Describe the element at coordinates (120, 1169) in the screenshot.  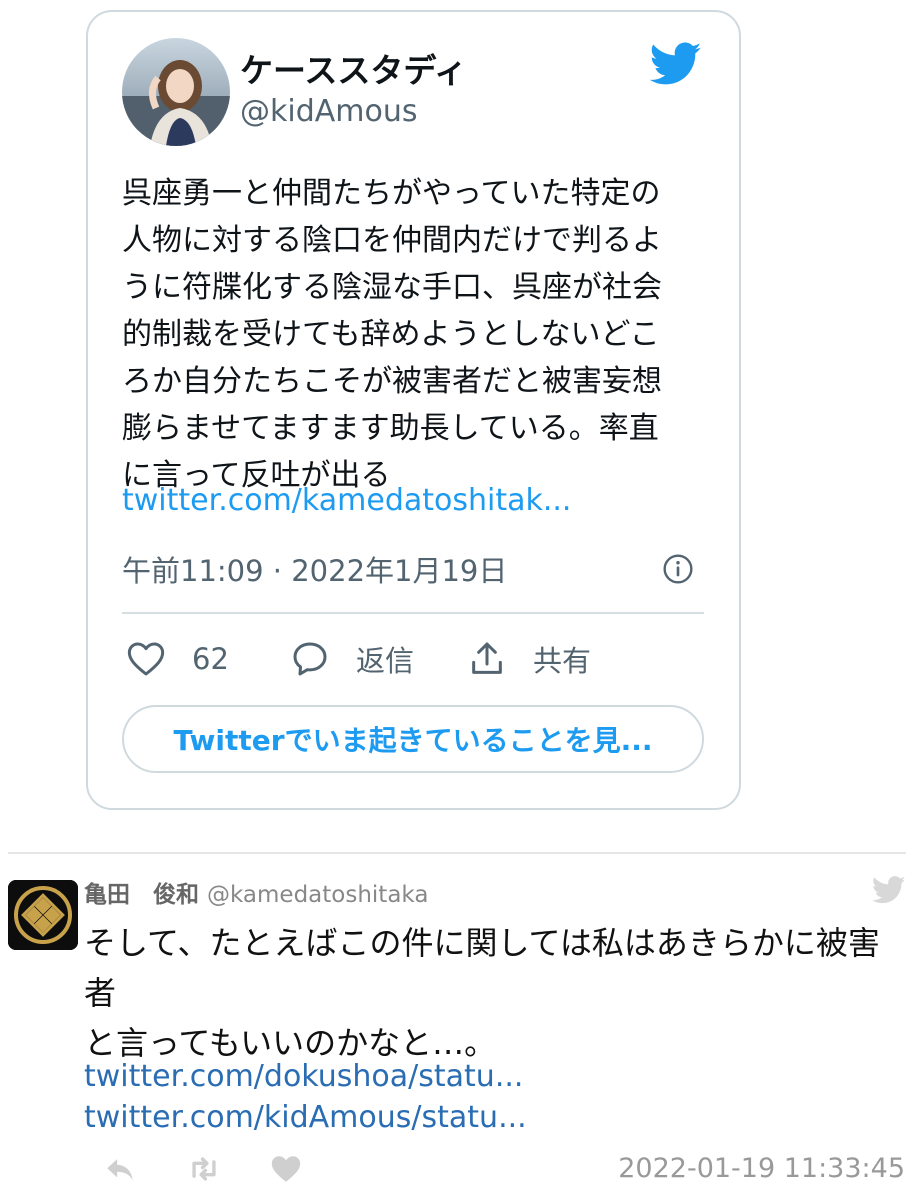
I see `reply-arrow-icon` at that location.